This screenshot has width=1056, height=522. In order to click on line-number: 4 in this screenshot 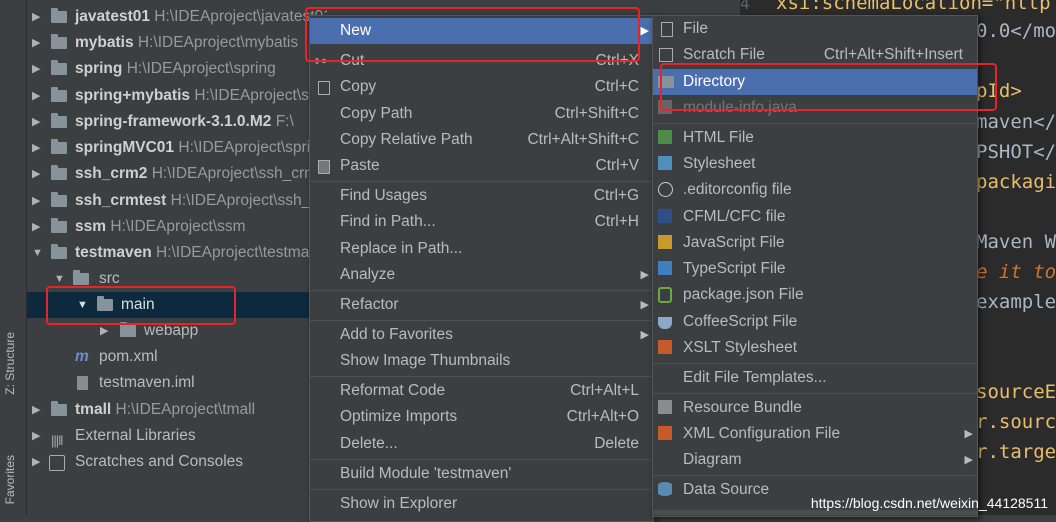, I will do `click(745, 6)`.